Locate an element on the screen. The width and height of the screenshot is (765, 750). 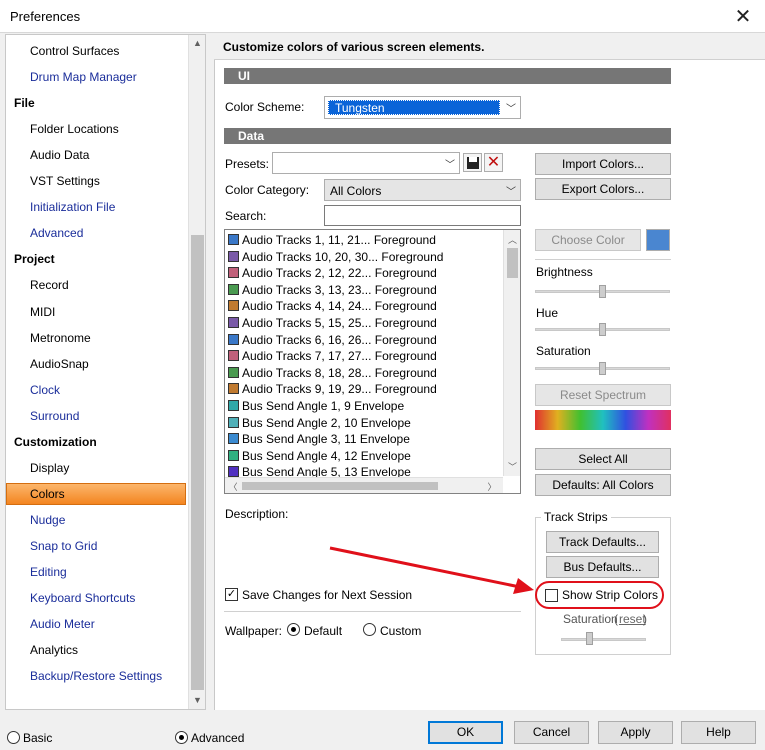
sidebar-item-audiosnap: AudioSnap is located at coordinates (59, 364).